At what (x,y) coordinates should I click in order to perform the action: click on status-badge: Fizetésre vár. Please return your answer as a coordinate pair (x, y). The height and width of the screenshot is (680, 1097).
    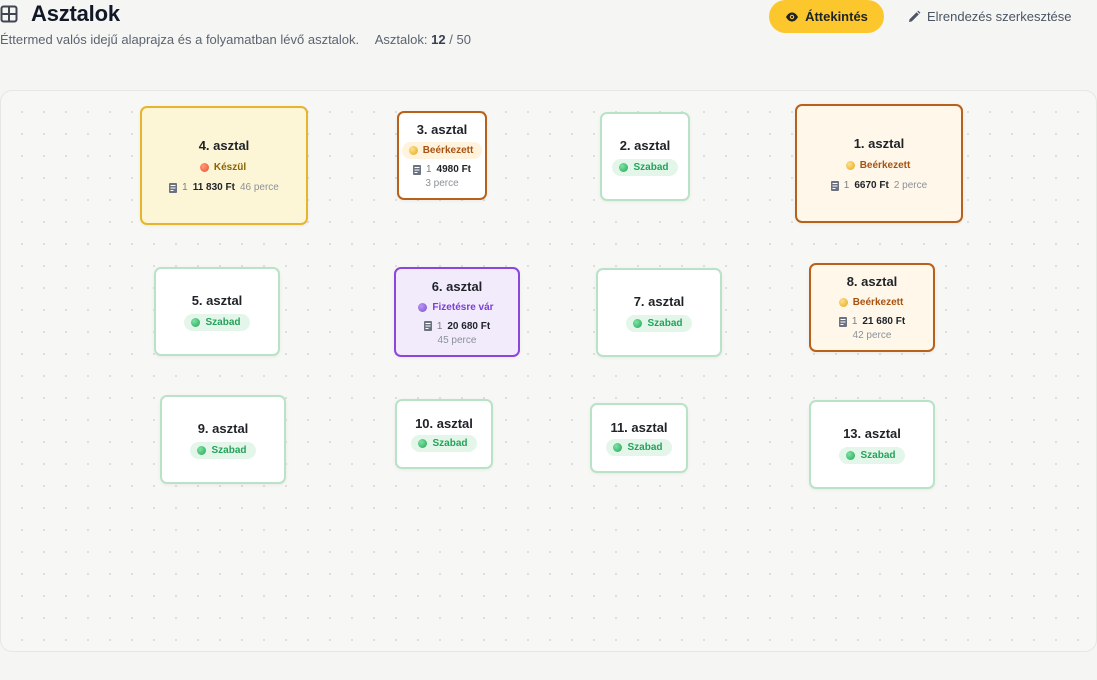
    Looking at the image, I should click on (456, 307).